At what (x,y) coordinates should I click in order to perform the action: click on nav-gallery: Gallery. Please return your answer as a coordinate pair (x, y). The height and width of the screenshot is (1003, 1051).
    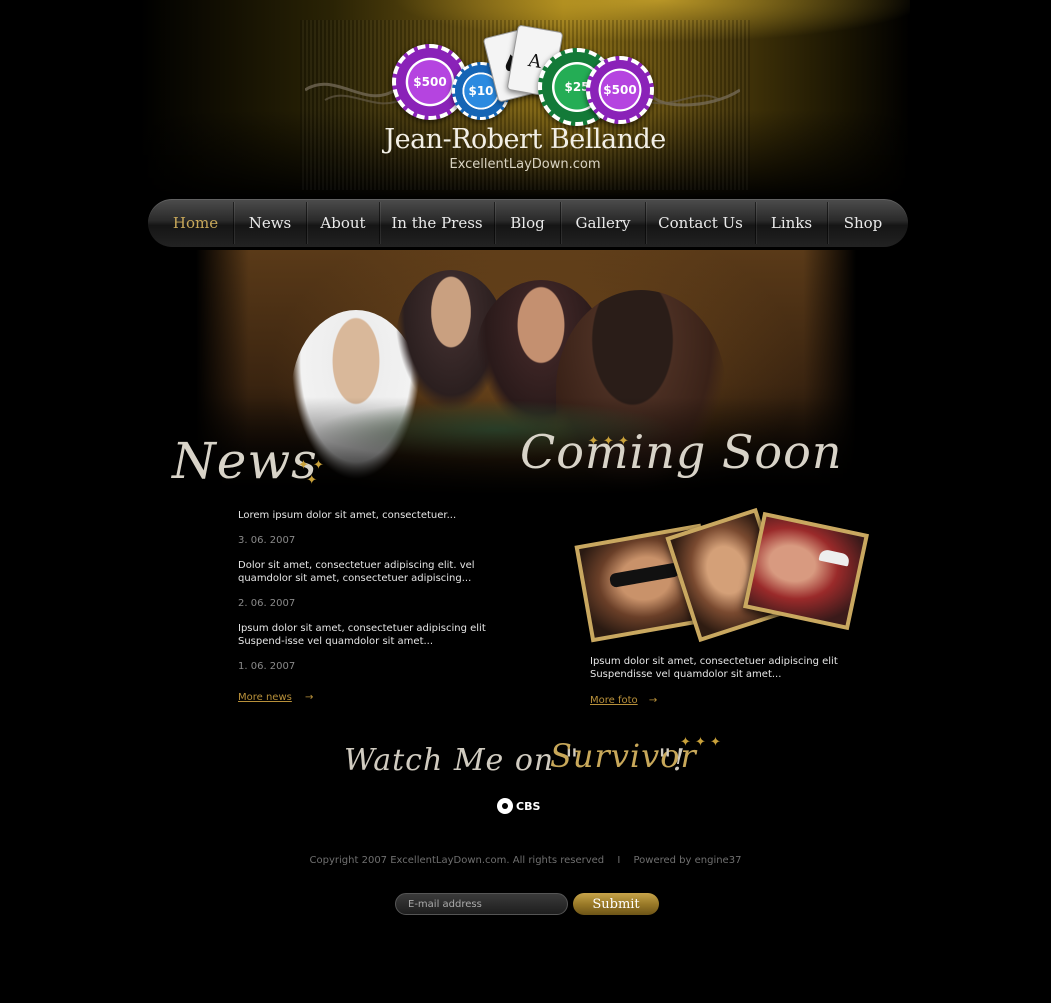
    Looking at the image, I should click on (603, 223).